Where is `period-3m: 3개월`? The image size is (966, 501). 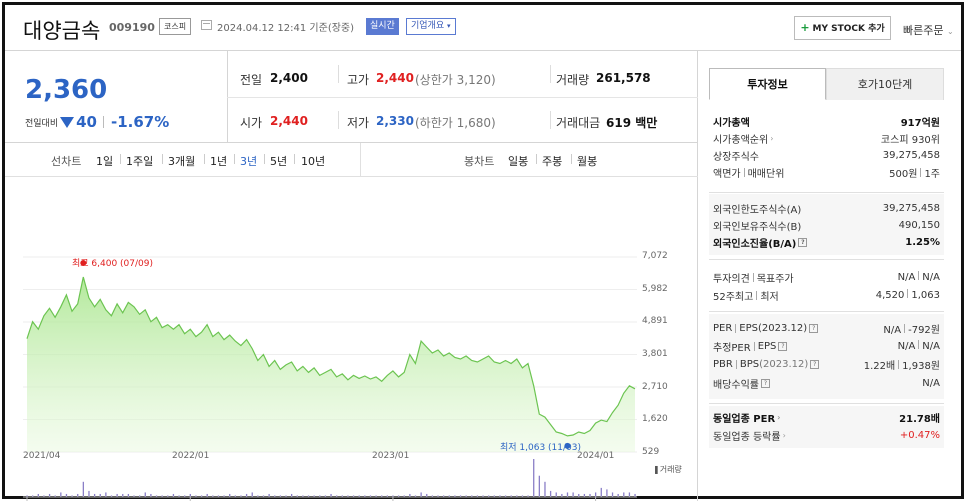
period-3m: 3개월 is located at coordinates (181, 161).